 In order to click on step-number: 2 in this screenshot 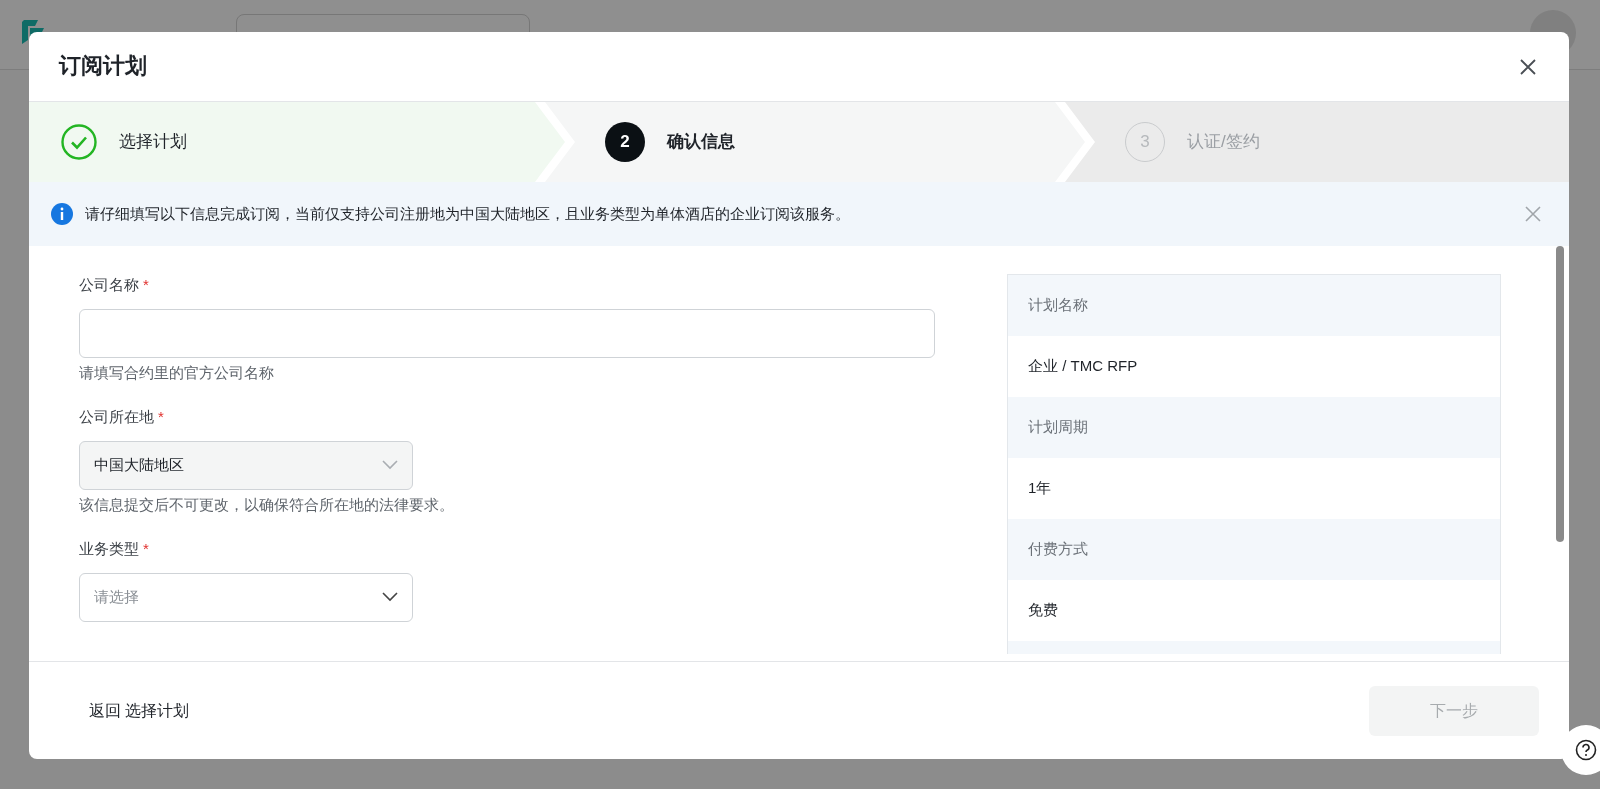, I will do `click(625, 142)`.